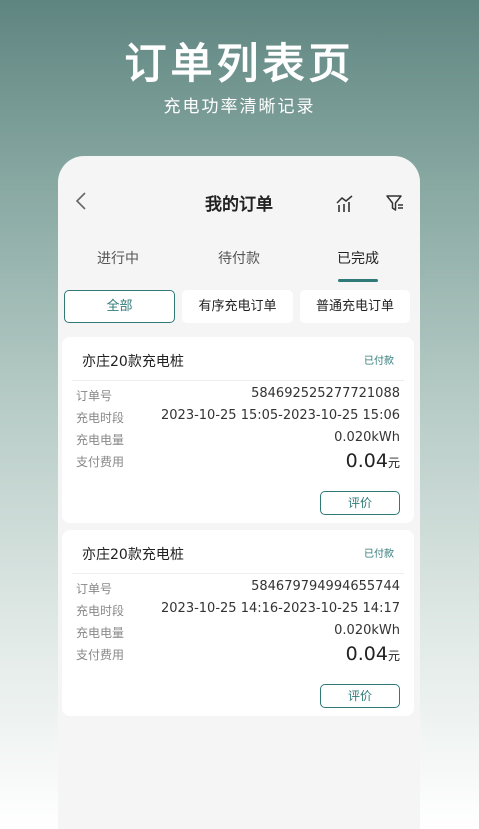 The width and height of the screenshot is (479, 829). What do you see at coordinates (239, 205) in the screenshot?
I see `page-title: 我的订单` at bounding box center [239, 205].